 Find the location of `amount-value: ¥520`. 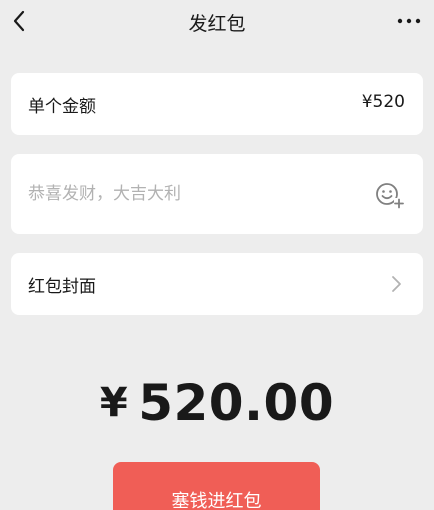

amount-value: ¥520 is located at coordinates (383, 102).